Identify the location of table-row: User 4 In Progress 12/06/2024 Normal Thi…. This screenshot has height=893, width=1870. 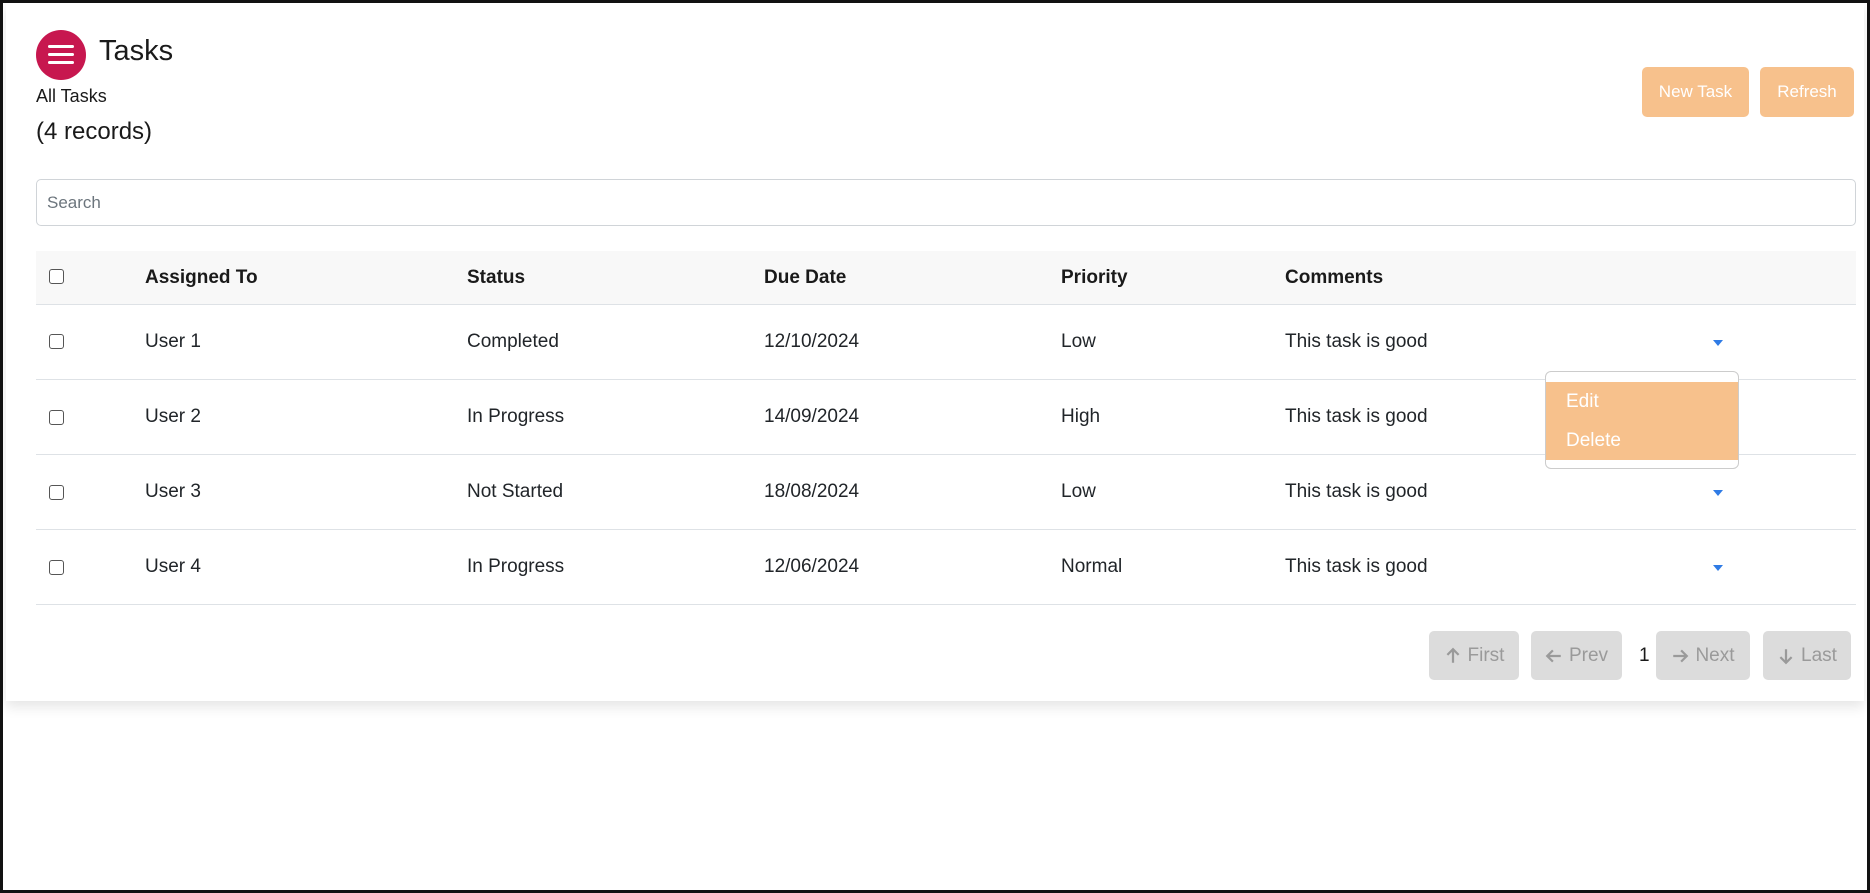
(946, 567).